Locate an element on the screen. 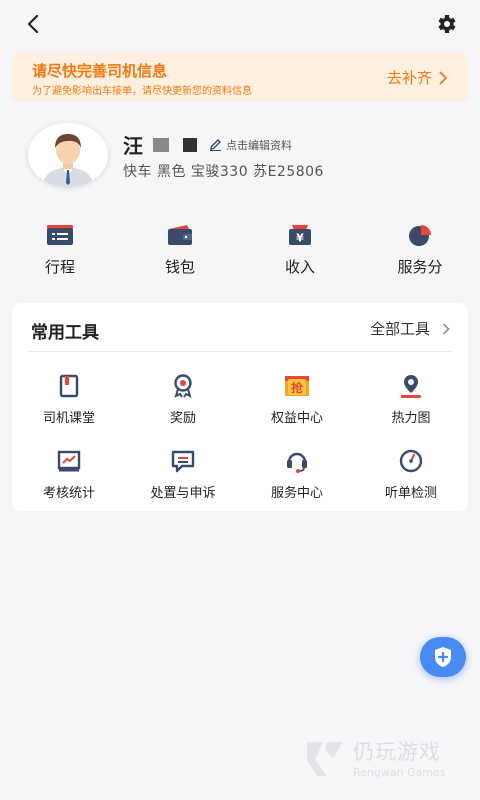  tool-driver-classroom: 司机课堂 is located at coordinates (69, 399).